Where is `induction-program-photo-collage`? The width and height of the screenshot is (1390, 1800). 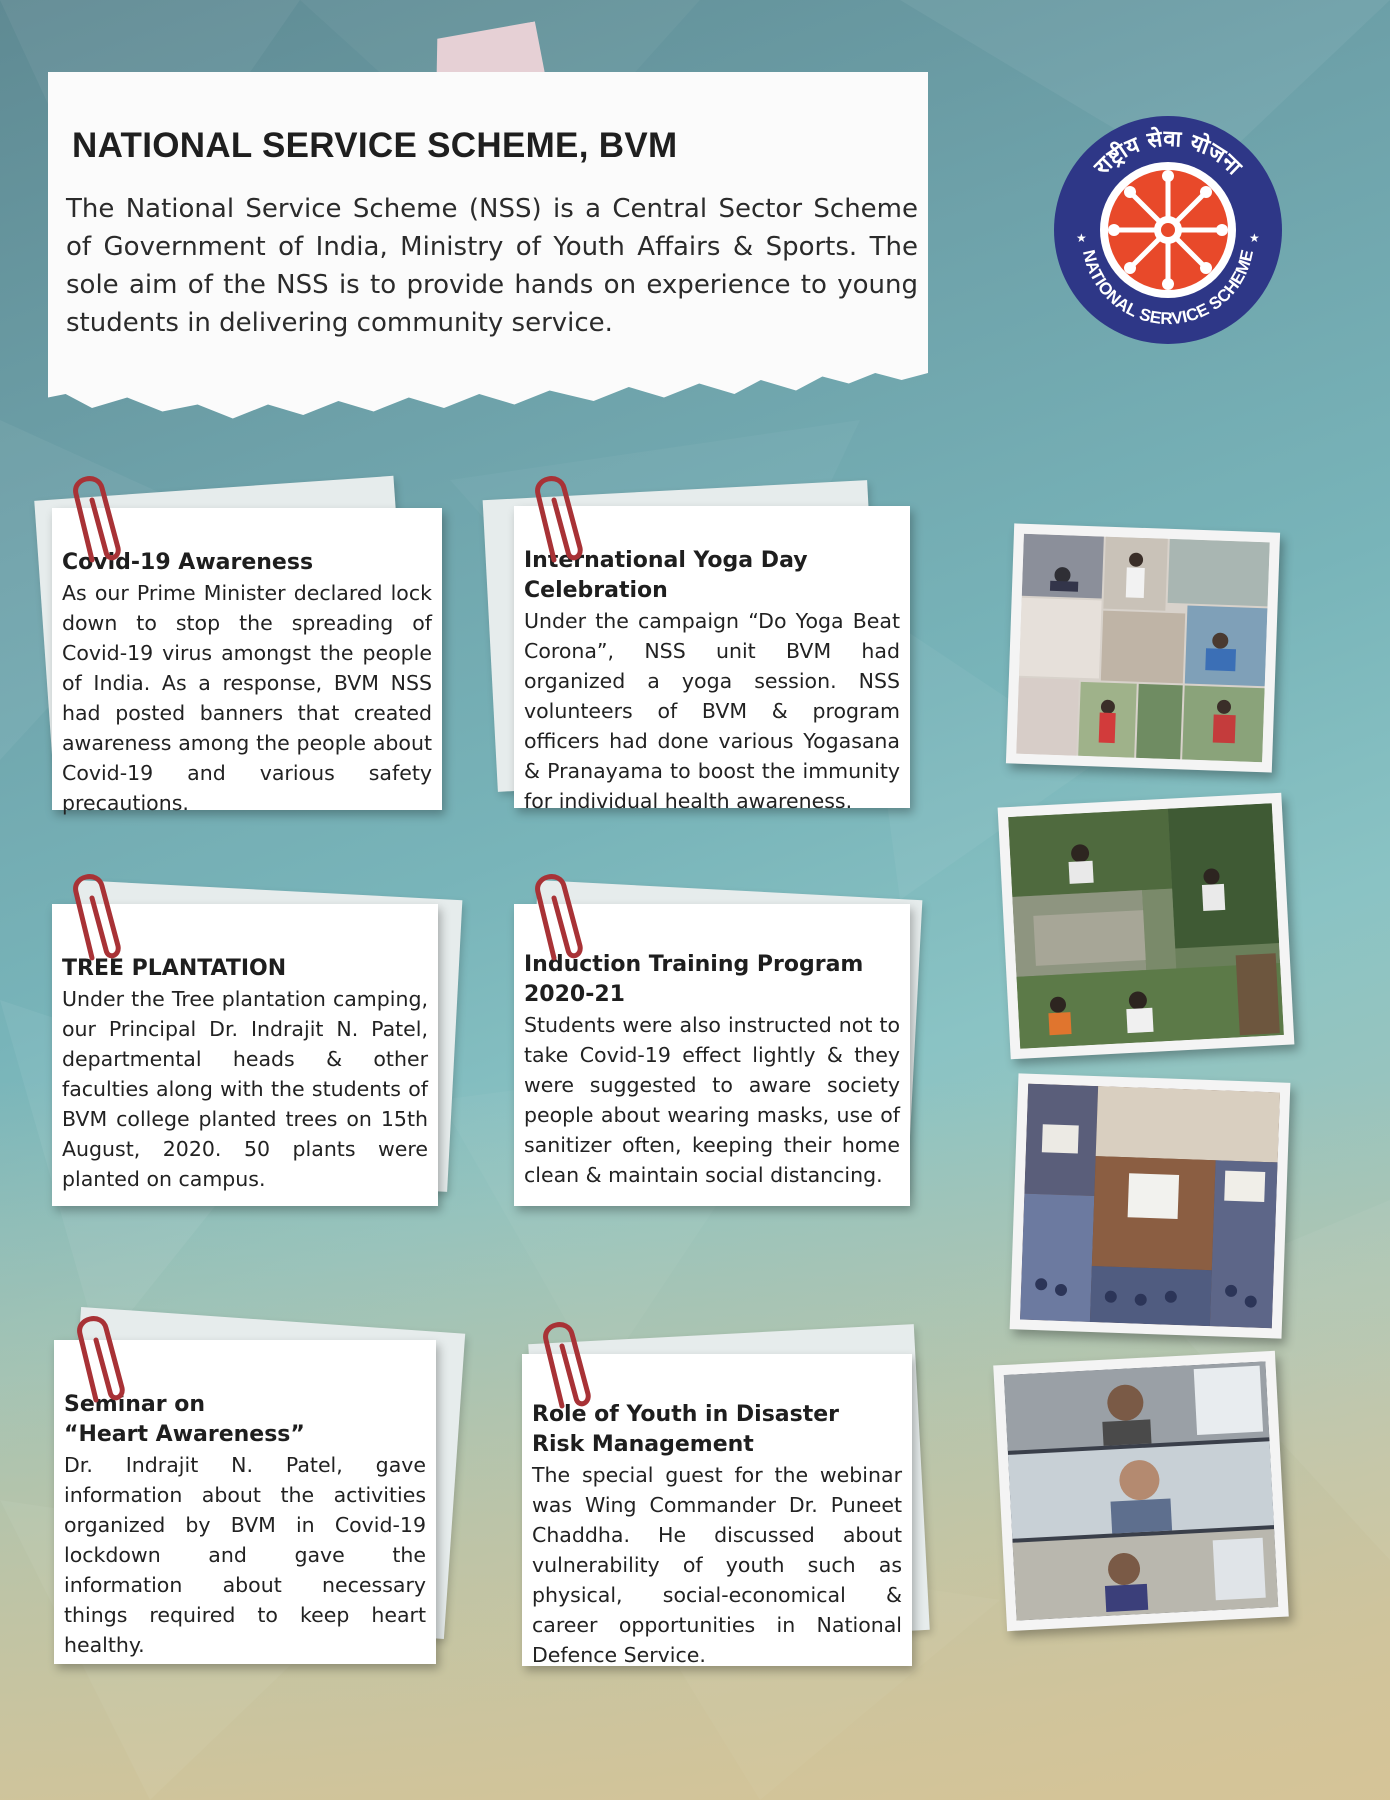
induction-program-photo-collage is located at coordinates (1150, 1206).